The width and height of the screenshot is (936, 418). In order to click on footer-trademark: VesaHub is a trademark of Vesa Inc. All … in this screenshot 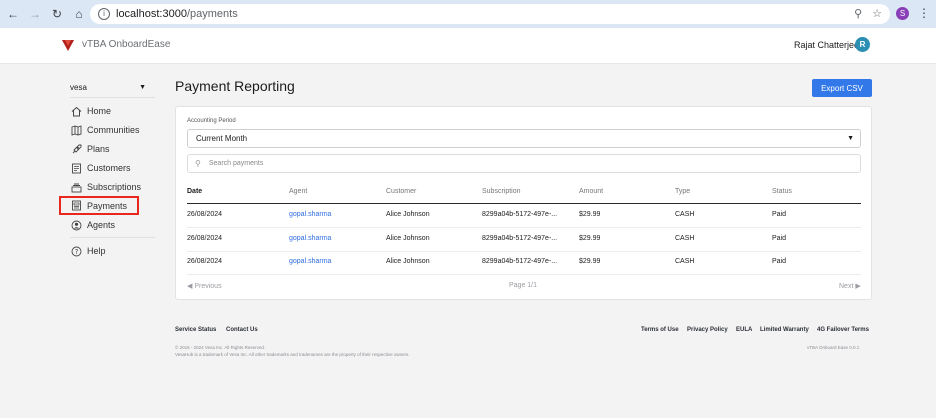, I will do `click(292, 354)`.